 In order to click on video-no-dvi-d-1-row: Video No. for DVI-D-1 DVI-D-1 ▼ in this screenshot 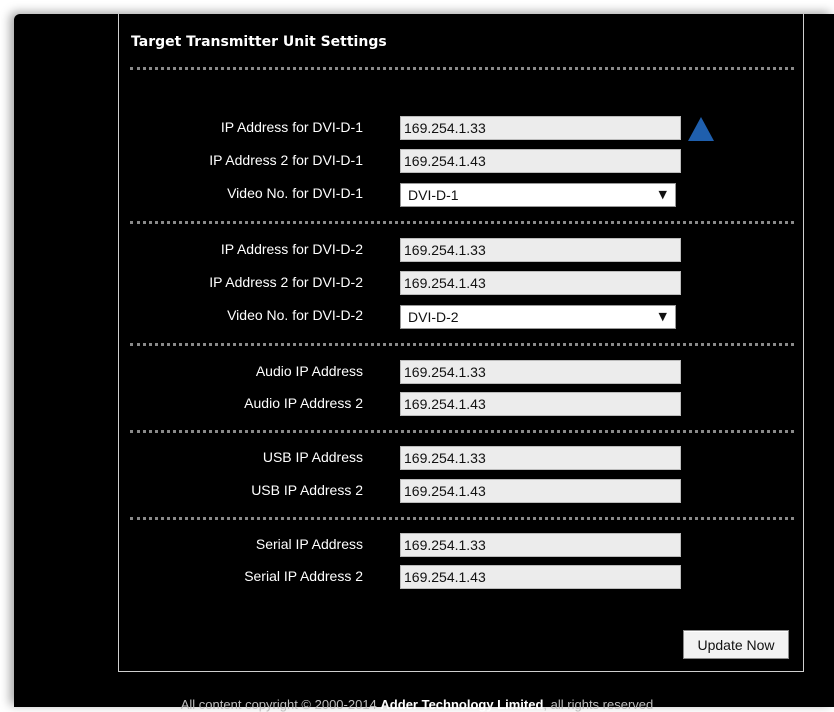, I will do `click(462, 194)`.